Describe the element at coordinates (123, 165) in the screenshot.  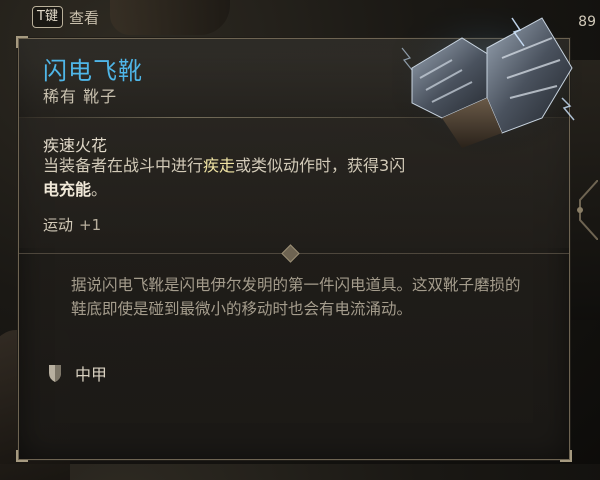
I see `effect-text: 当装备者在战斗中进行` at that location.